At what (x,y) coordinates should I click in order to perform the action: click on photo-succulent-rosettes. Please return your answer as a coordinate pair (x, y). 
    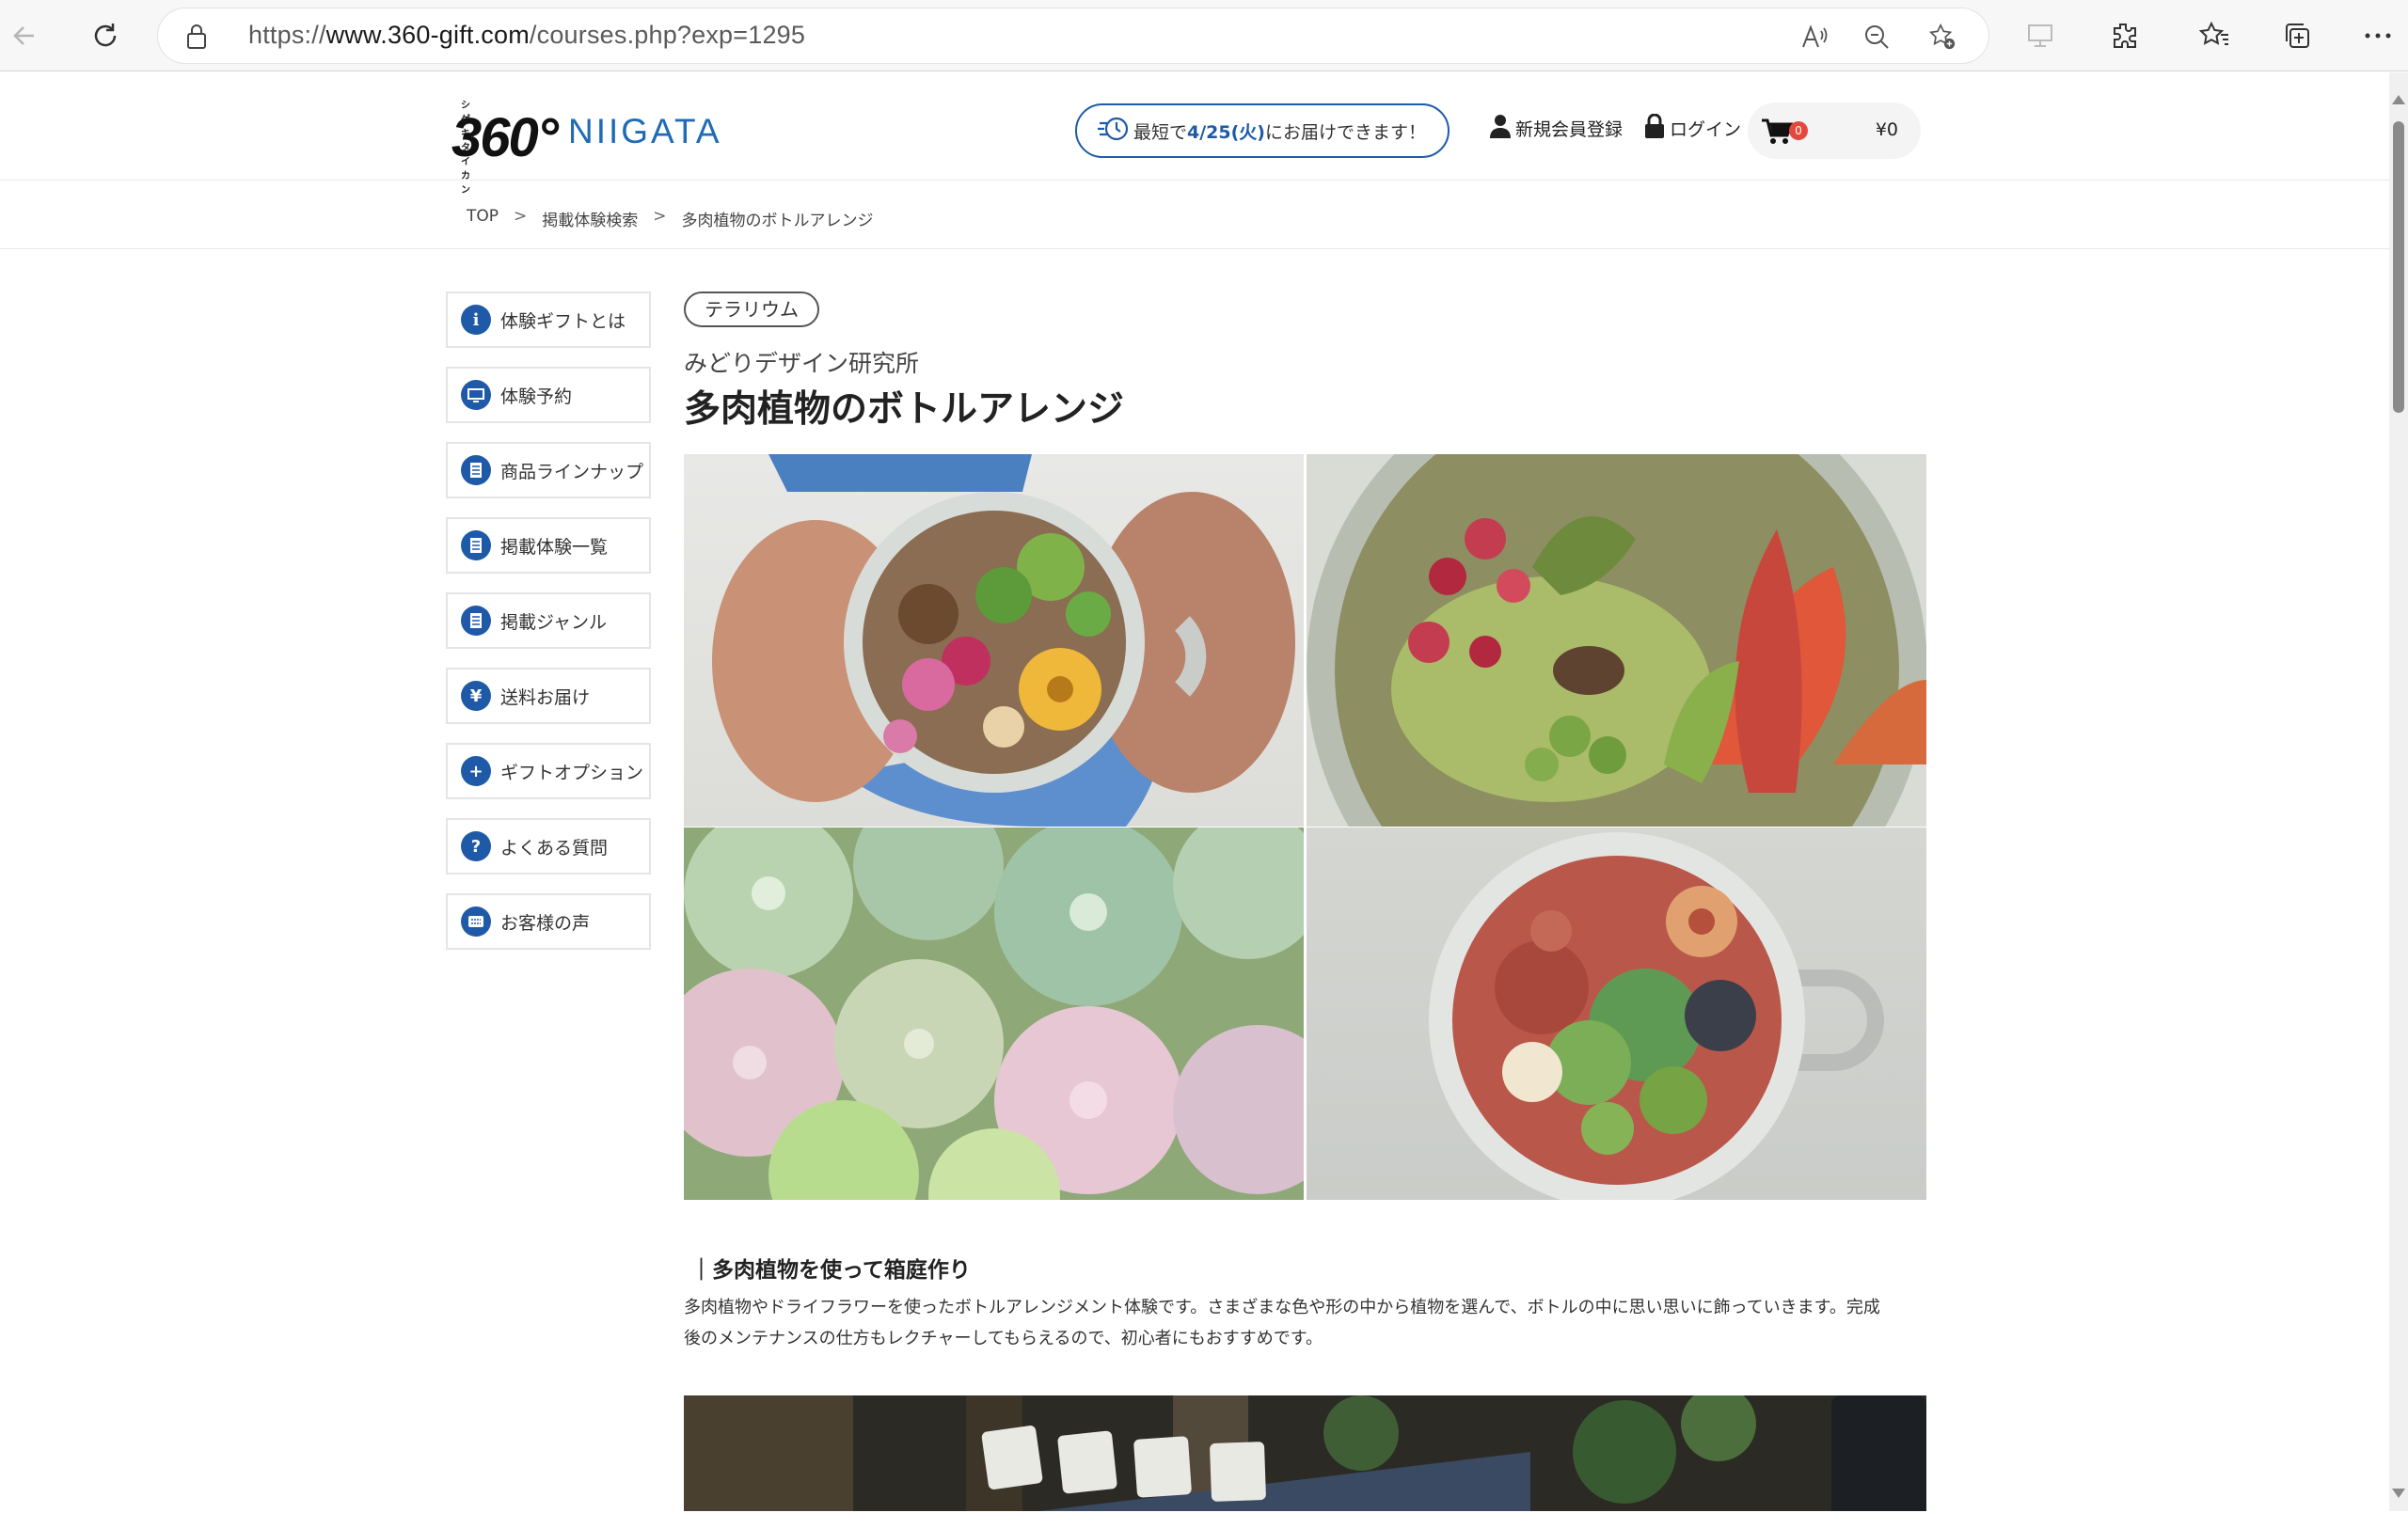
    Looking at the image, I should click on (994, 1013).